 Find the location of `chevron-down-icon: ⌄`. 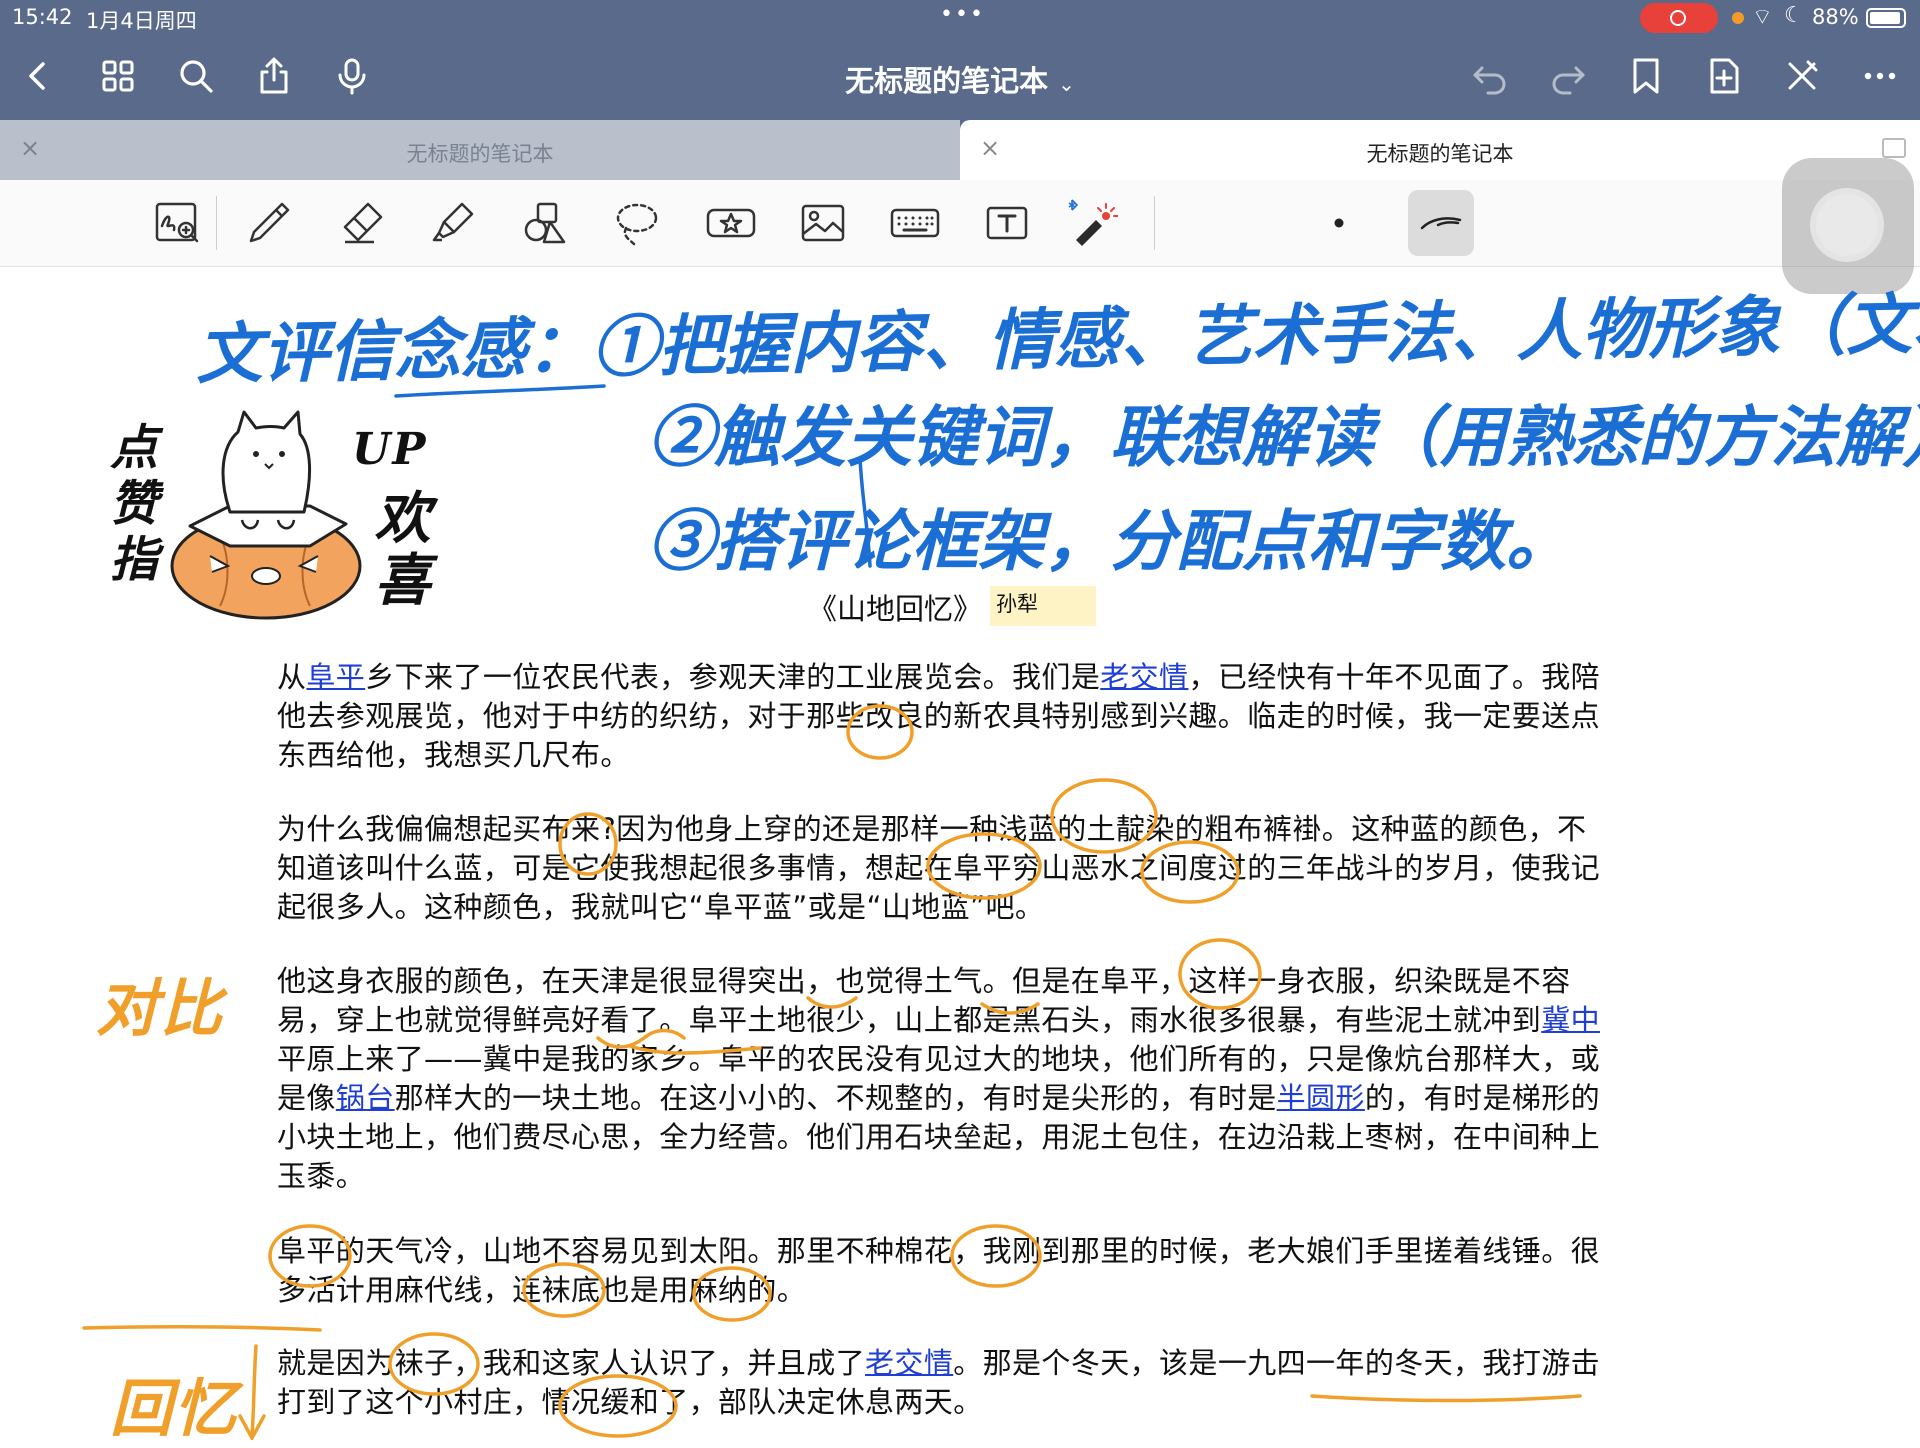

chevron-down-icon: ⌄ is located at coordinates (1066, 84).